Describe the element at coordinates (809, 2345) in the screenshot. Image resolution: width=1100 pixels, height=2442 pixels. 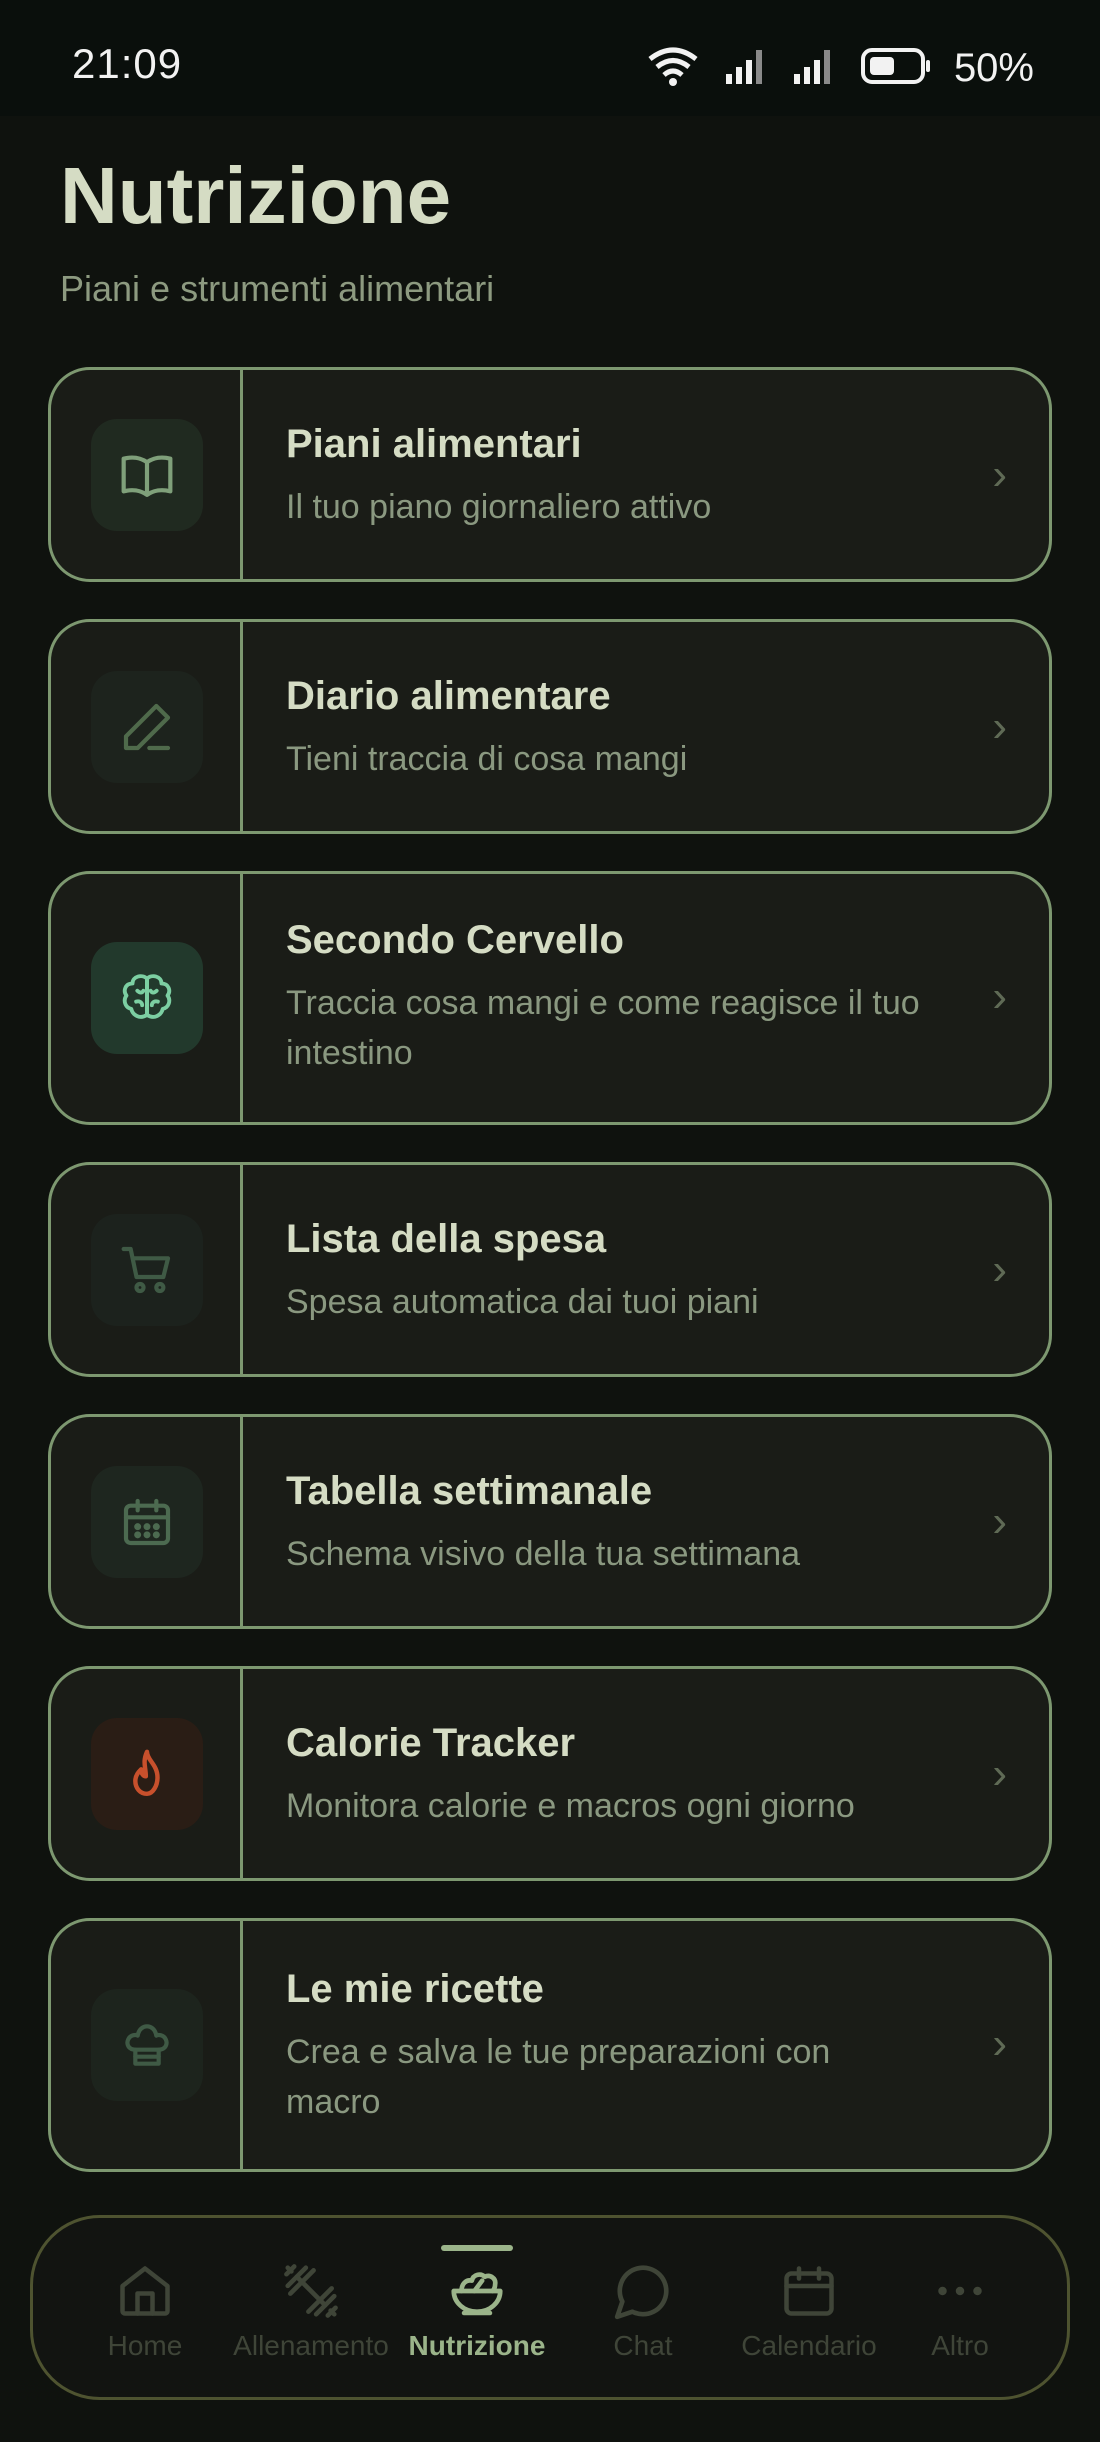
I see `nav-label: Calendario` at that location.